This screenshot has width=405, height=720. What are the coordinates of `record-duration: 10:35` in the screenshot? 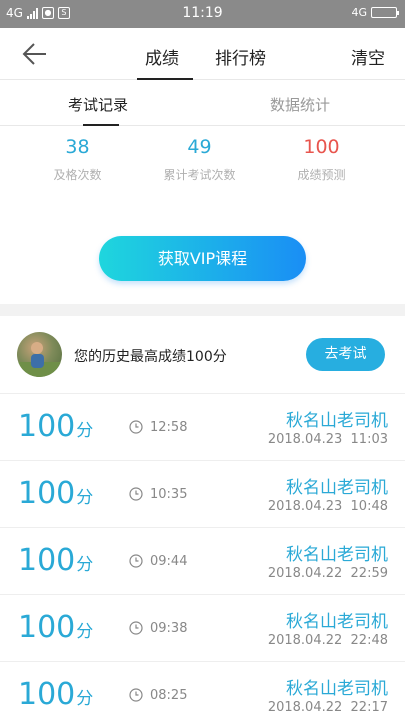 It's located at (169, 494).